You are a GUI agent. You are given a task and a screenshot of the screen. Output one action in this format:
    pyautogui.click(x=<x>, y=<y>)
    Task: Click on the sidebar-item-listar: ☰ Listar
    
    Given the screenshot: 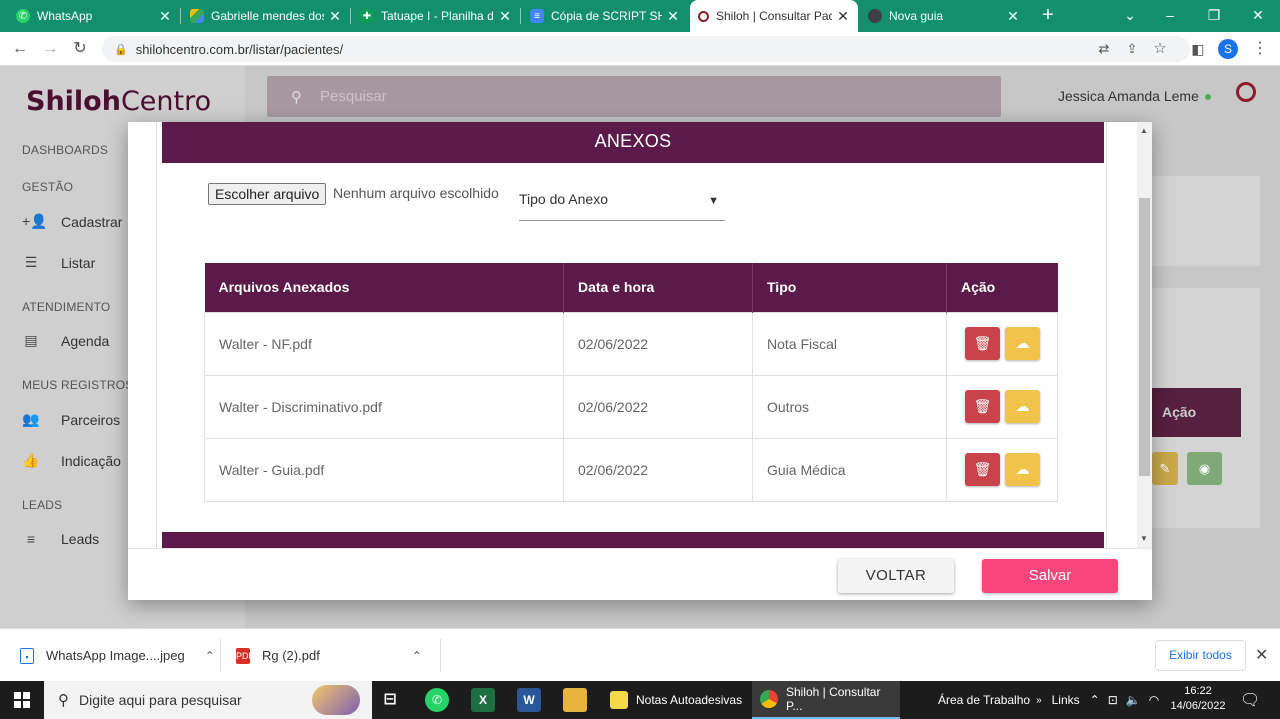 What is the action you would take?
    pyautogui.click(x=59, y=262)
    